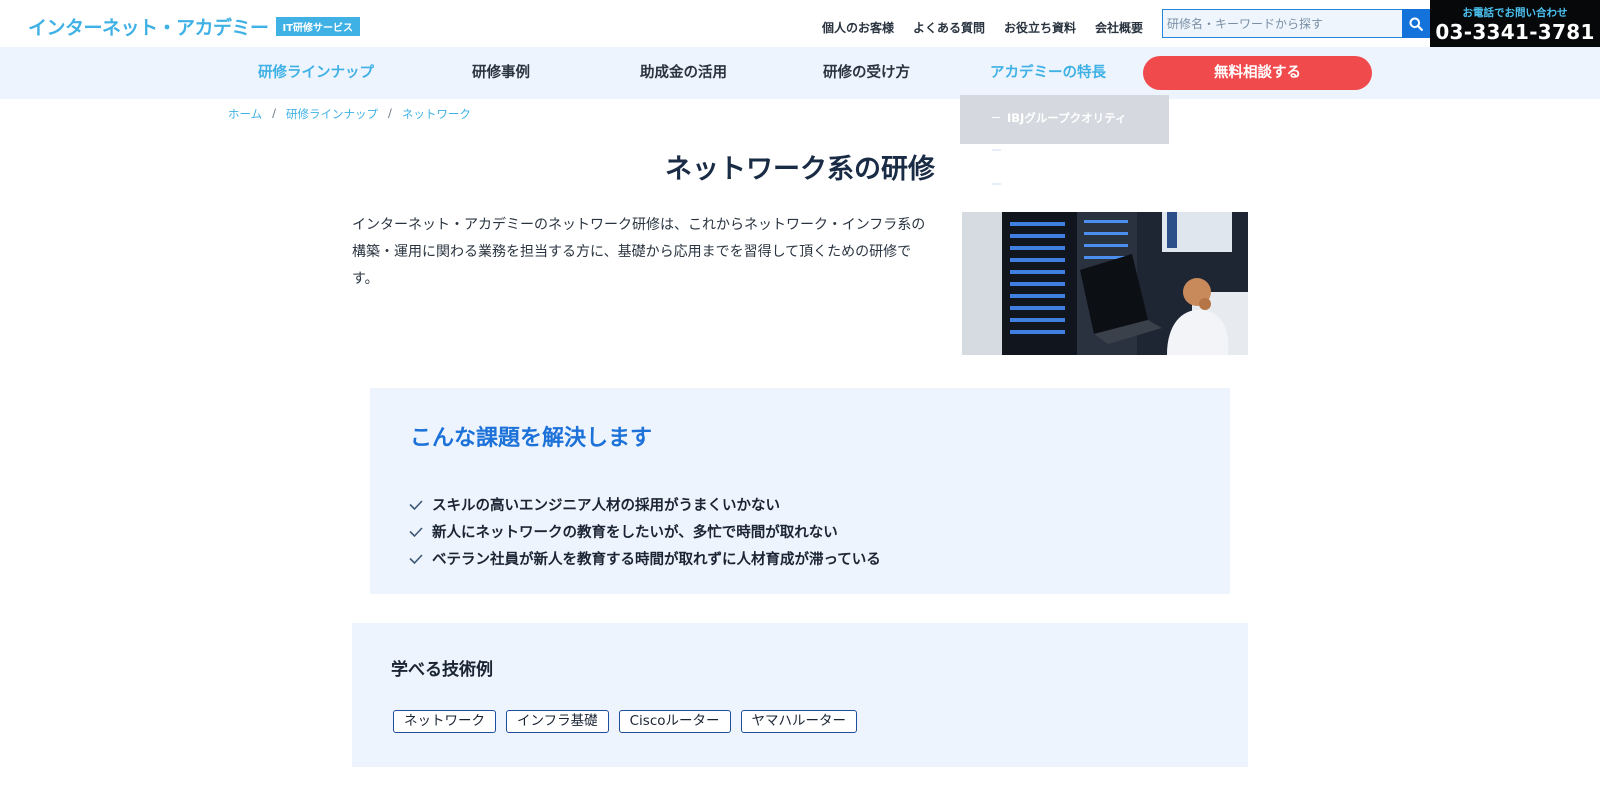  I want to click on util-link-faq: よくある質問, so click(949, 27).